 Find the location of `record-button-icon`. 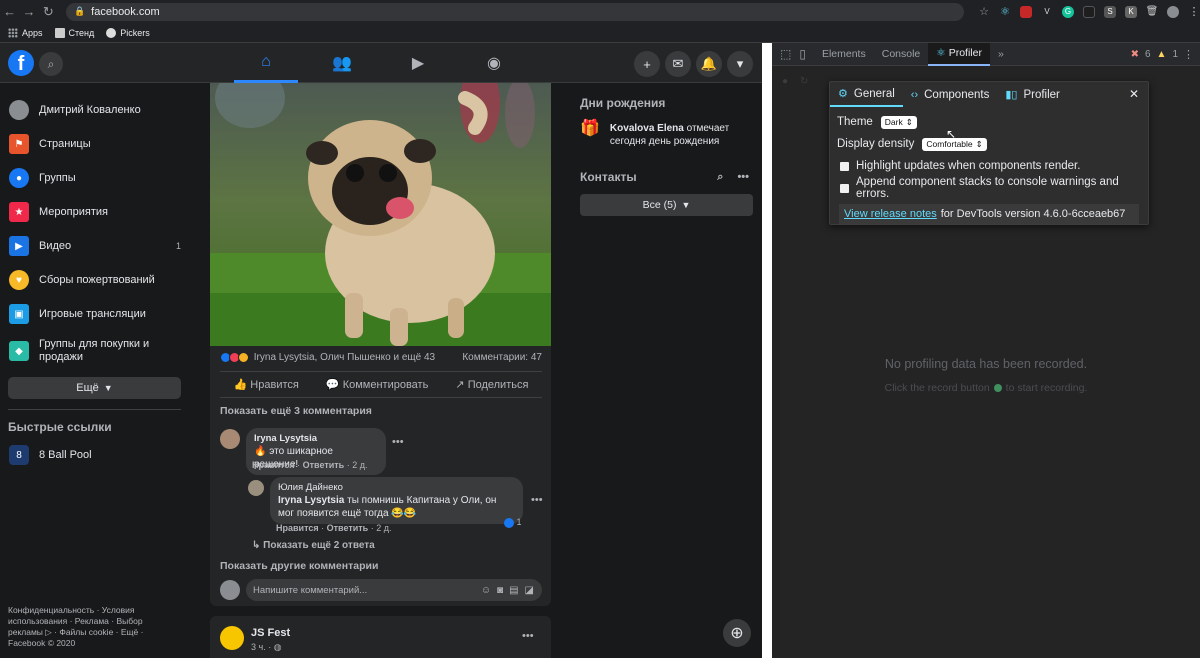

record-button-icon is located at coordinates (997, 388).